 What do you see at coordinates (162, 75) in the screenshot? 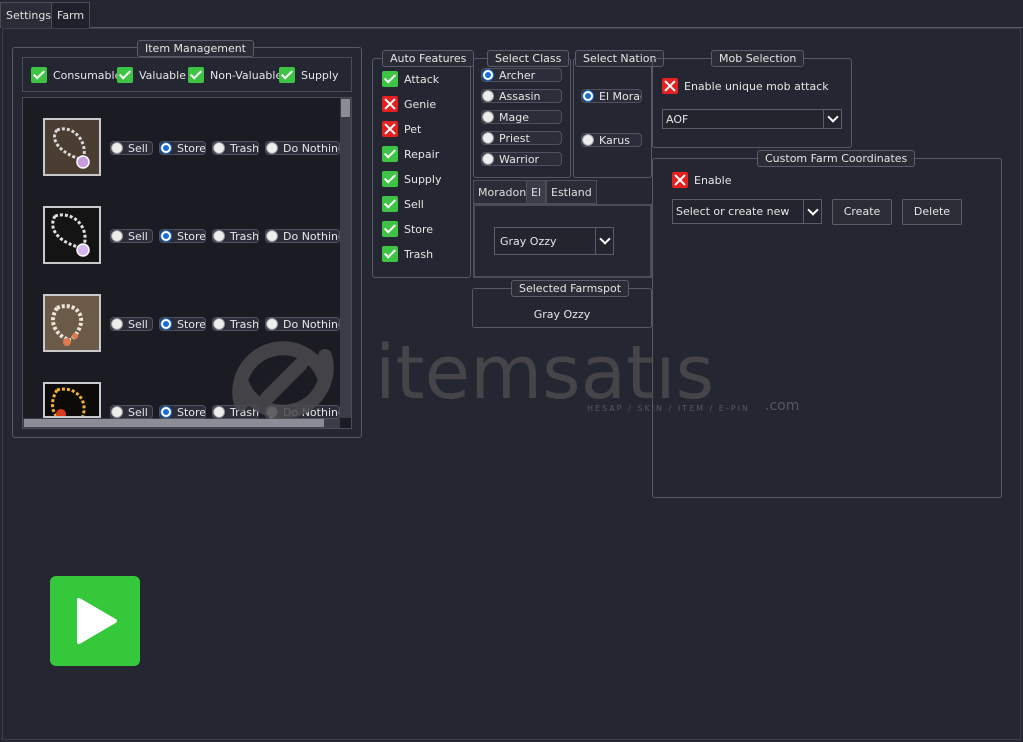
I see `filter-label: Valuable` at bounding box center [162, 75].